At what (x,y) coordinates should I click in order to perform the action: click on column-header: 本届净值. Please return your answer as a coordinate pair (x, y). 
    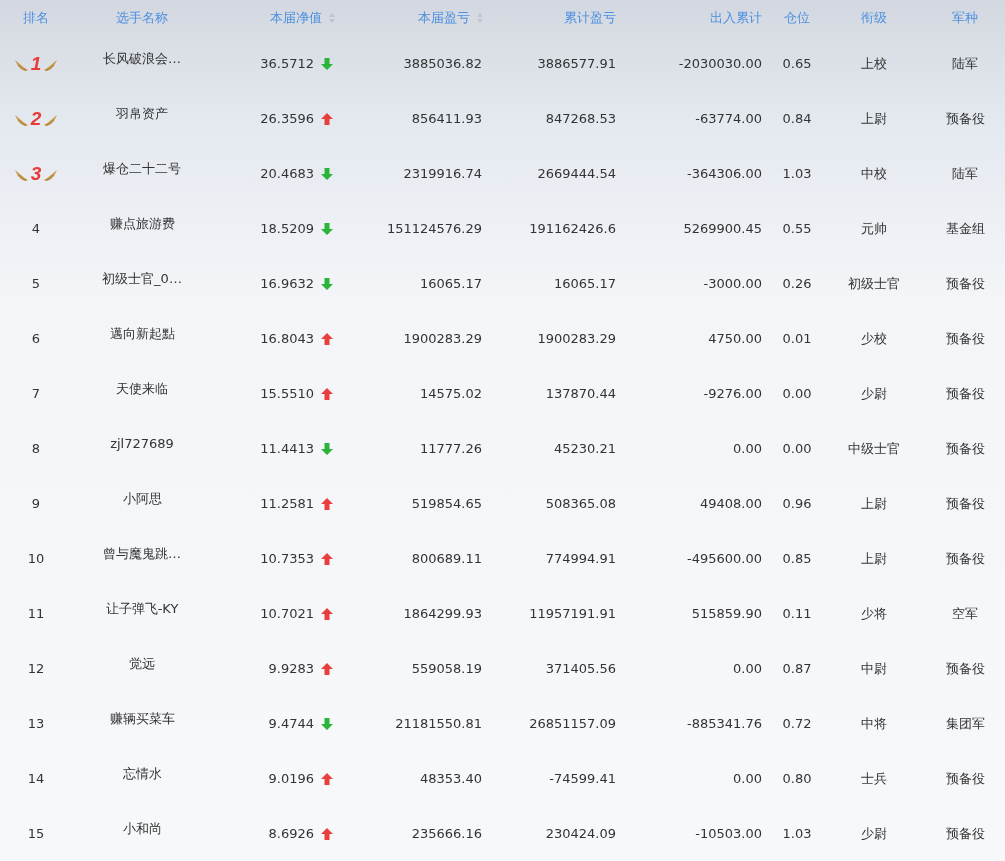
    Looking at the image, I should click on (296, 18).